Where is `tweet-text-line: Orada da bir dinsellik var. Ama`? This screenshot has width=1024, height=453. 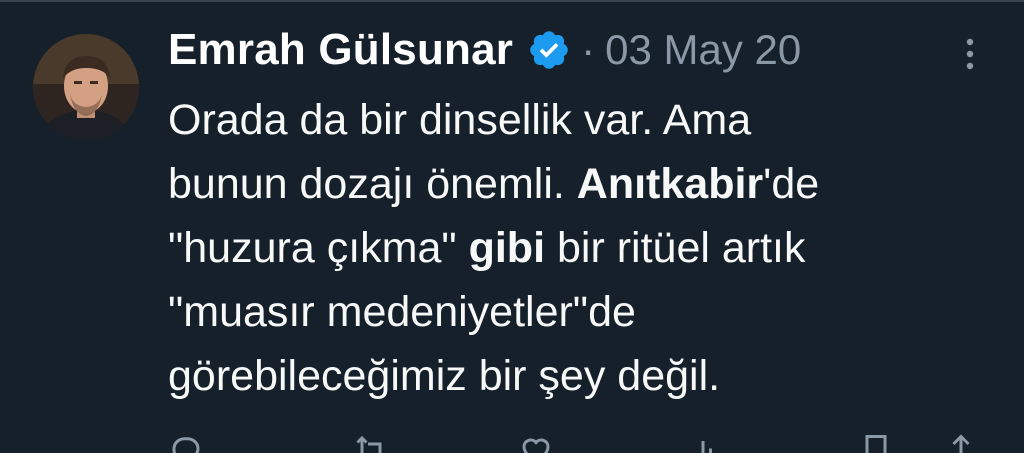 tweet-text-line: Orada da bir dinsellik var. Ama is located at coordinates (578, 120).